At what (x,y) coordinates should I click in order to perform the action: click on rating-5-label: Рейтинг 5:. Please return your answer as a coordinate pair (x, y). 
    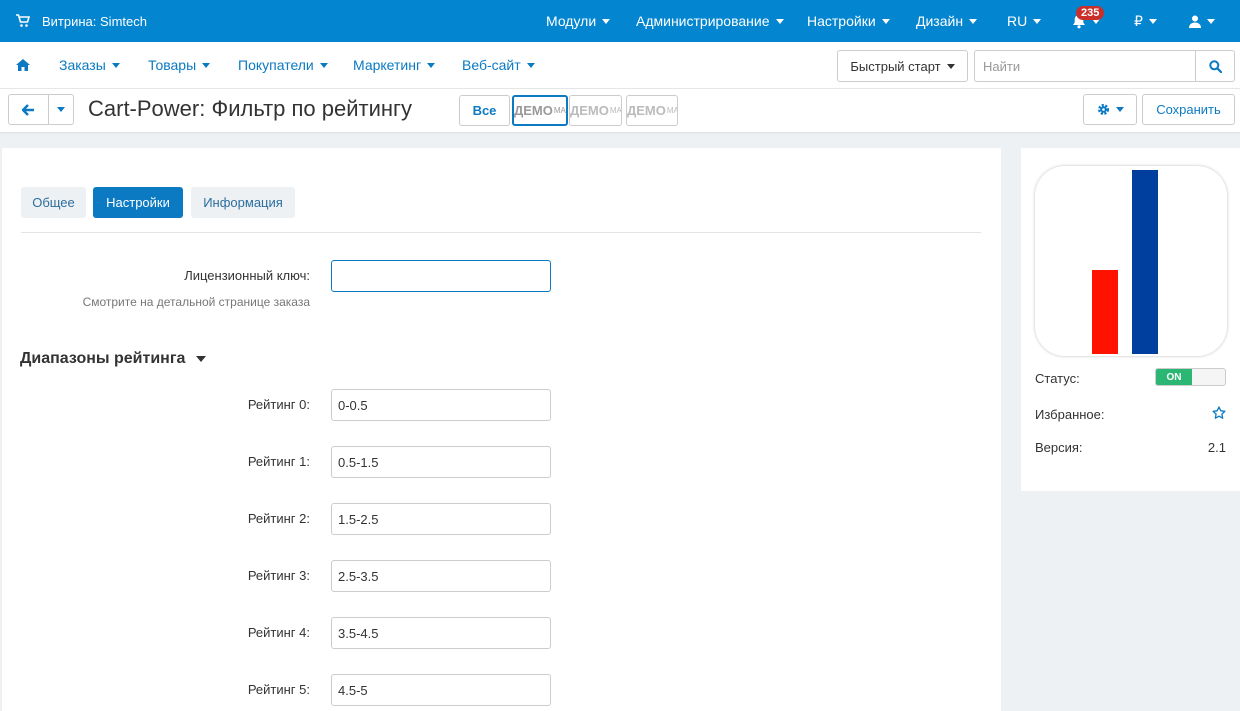
    Looking at the image, I should click on (278, 689).